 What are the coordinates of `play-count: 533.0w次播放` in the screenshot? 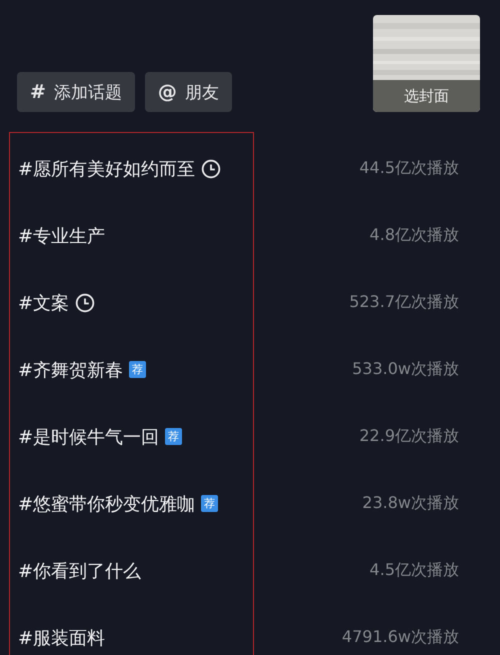 It's located at (405, 369).